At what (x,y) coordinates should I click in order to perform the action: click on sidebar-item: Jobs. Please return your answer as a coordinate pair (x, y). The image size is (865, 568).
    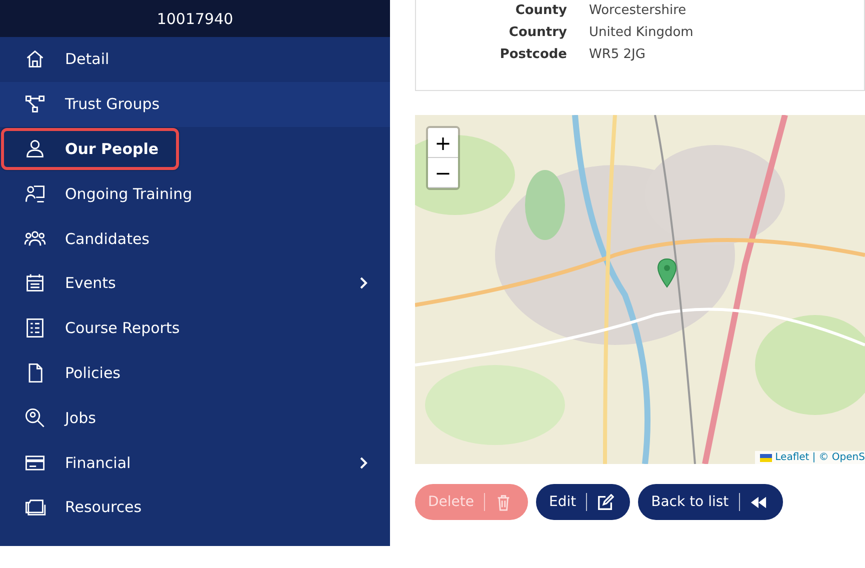
    Looking at the image, I should click on (195, 417).